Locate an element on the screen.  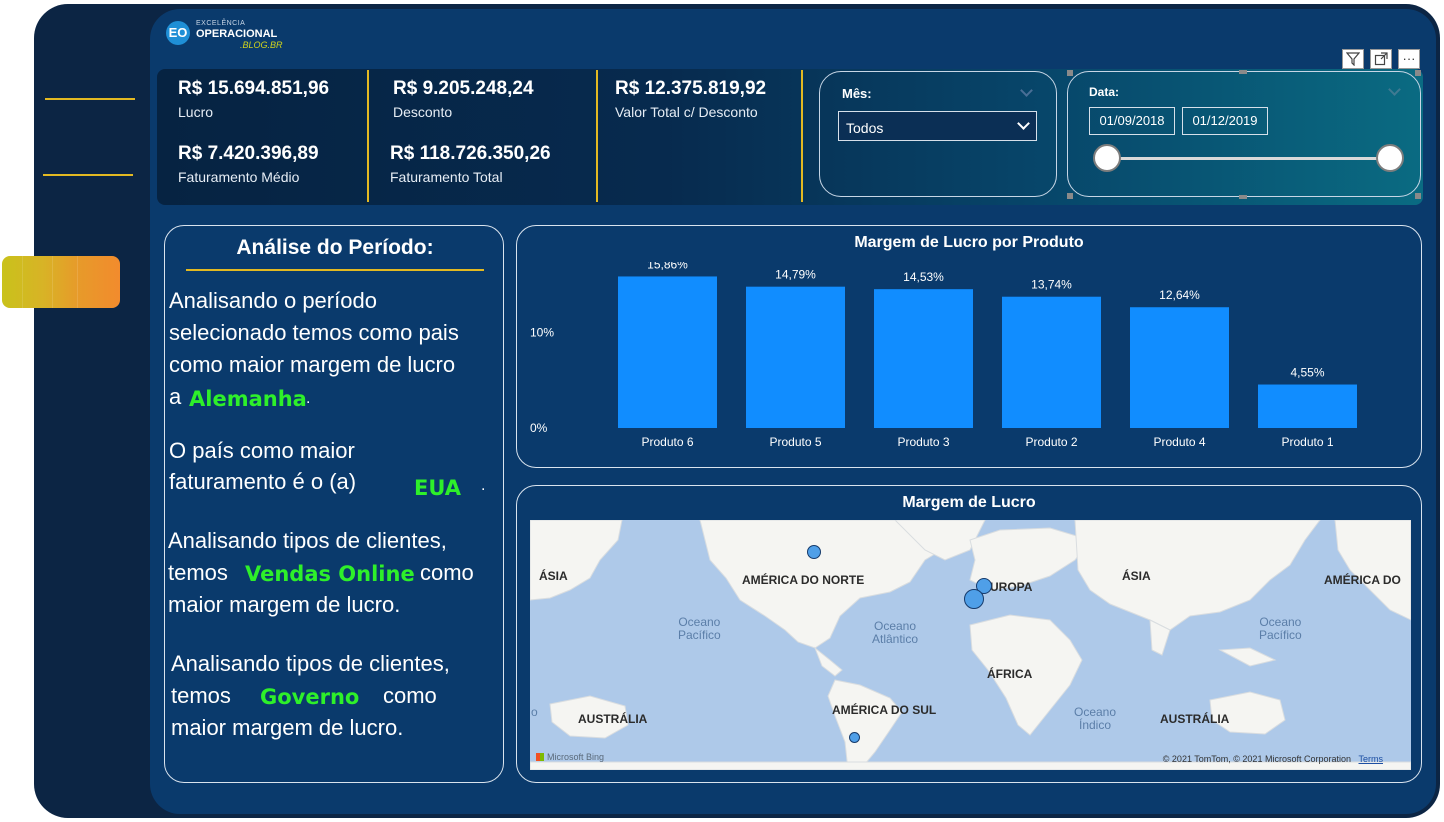
microsoft-logo-icon is located at coordinates (540, 757).